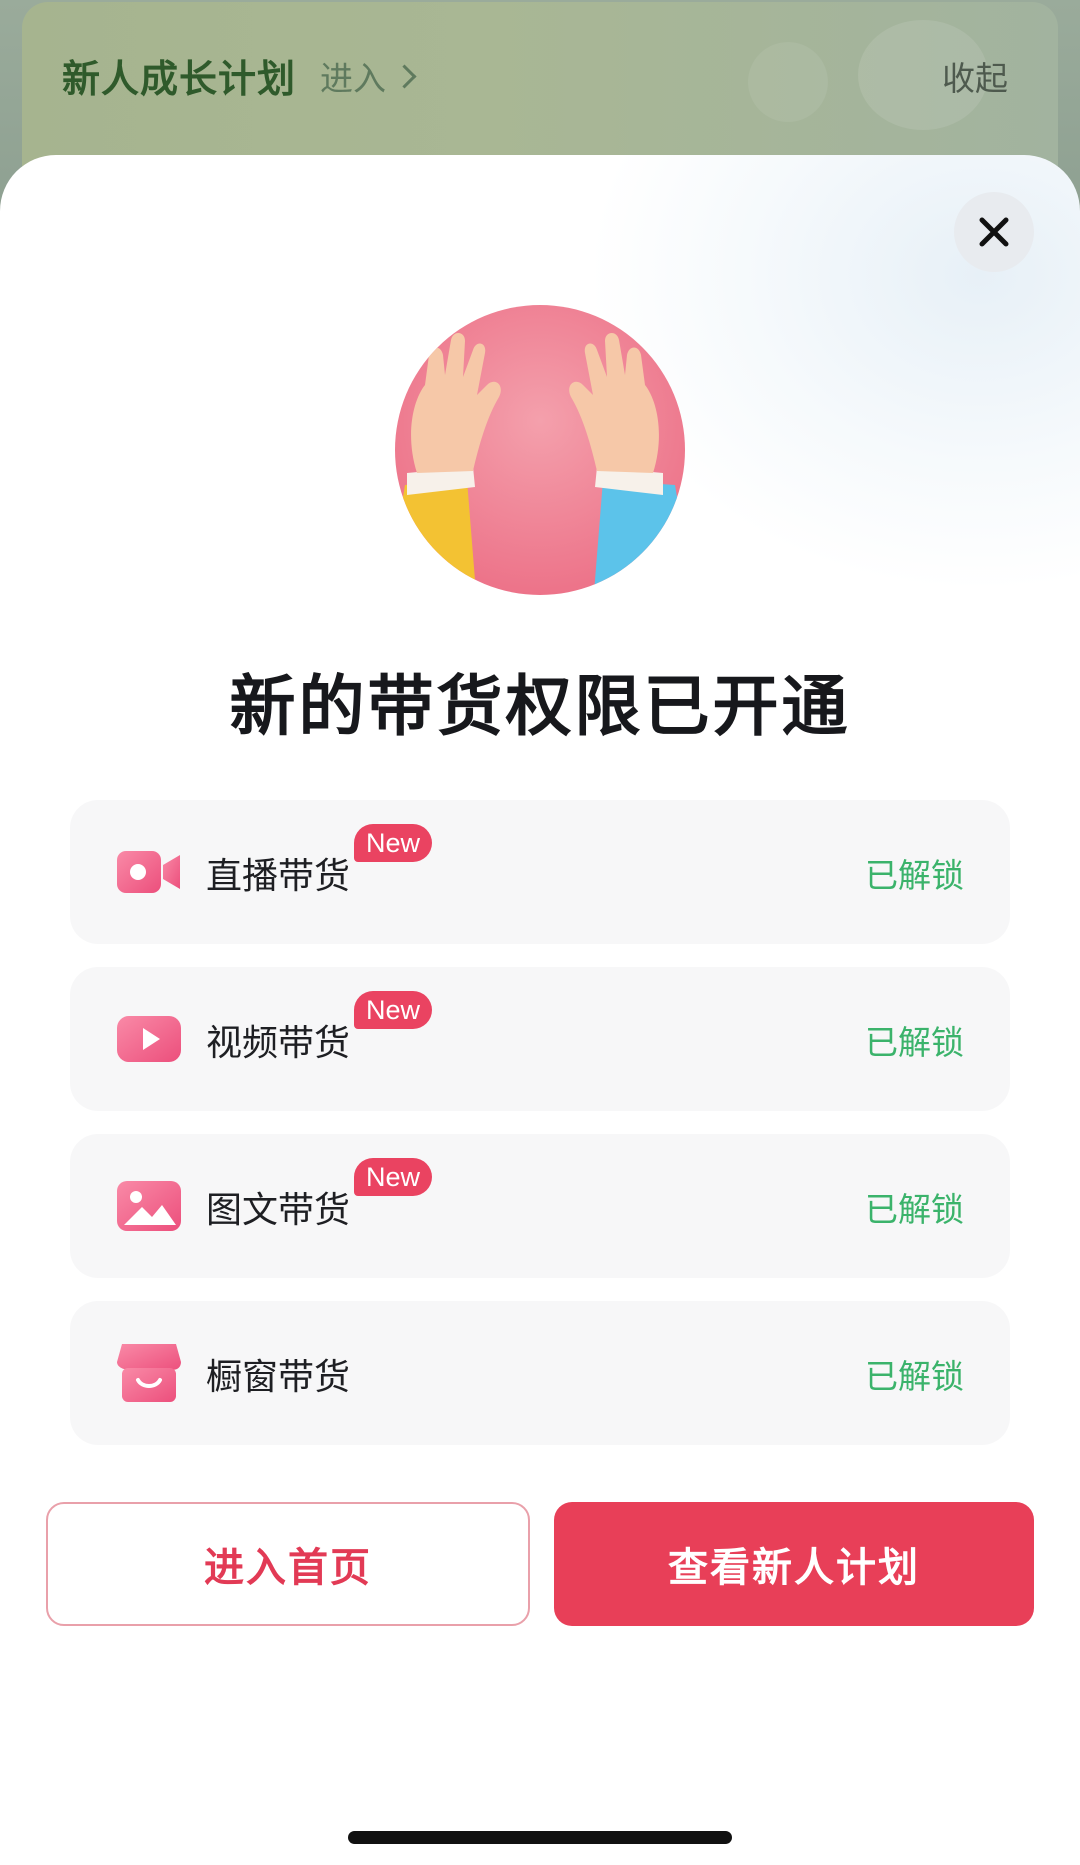 This screenshot has width=1080, height=1865. I want to click on enter-label: 进入, so click(353, 78).